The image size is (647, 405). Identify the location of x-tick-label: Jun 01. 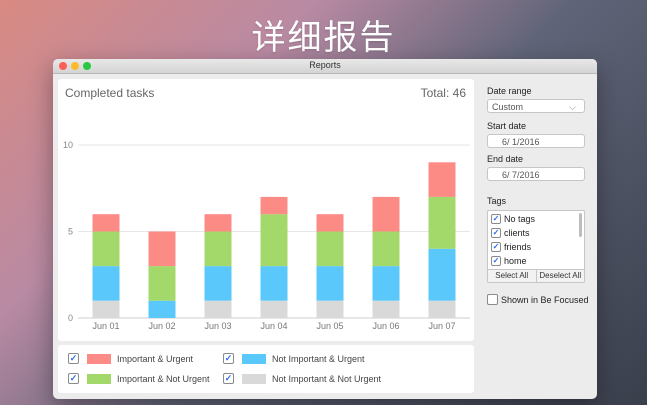
(105, 326).